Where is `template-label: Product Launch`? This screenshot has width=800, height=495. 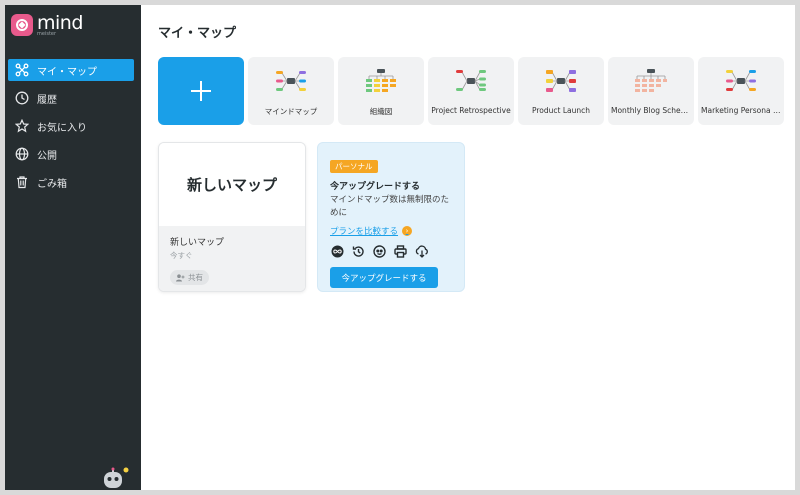 template-label: Product Launch is located at coordinates (561, 110).